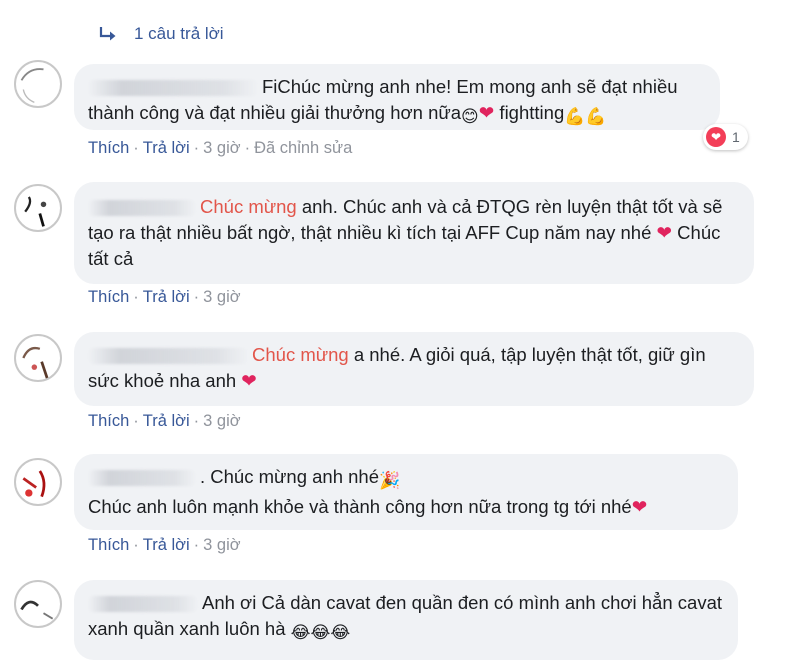  What do you see at coordinates (390, 481) in the screenshot?
I see `party-popper-emoji-icon: 🎉` at bounding box center [390, 481].